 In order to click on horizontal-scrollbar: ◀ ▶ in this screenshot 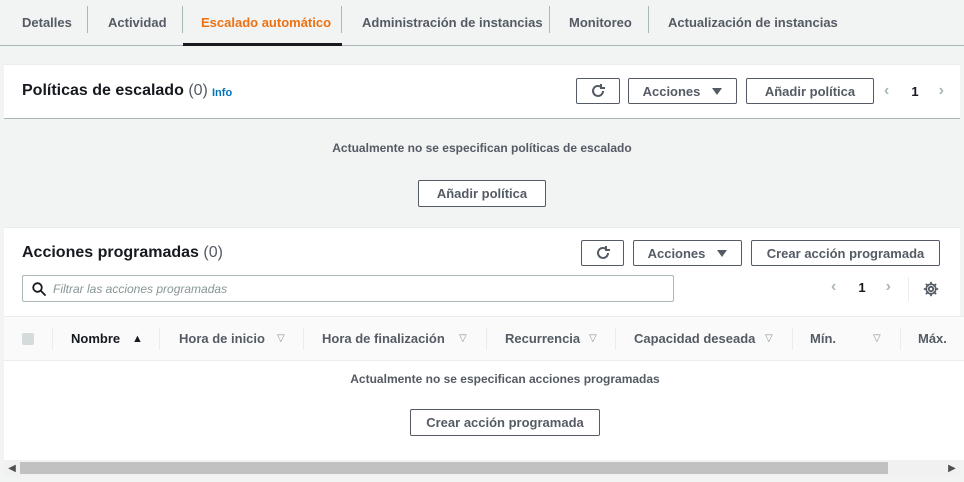, I will do `click(482, 468)`.